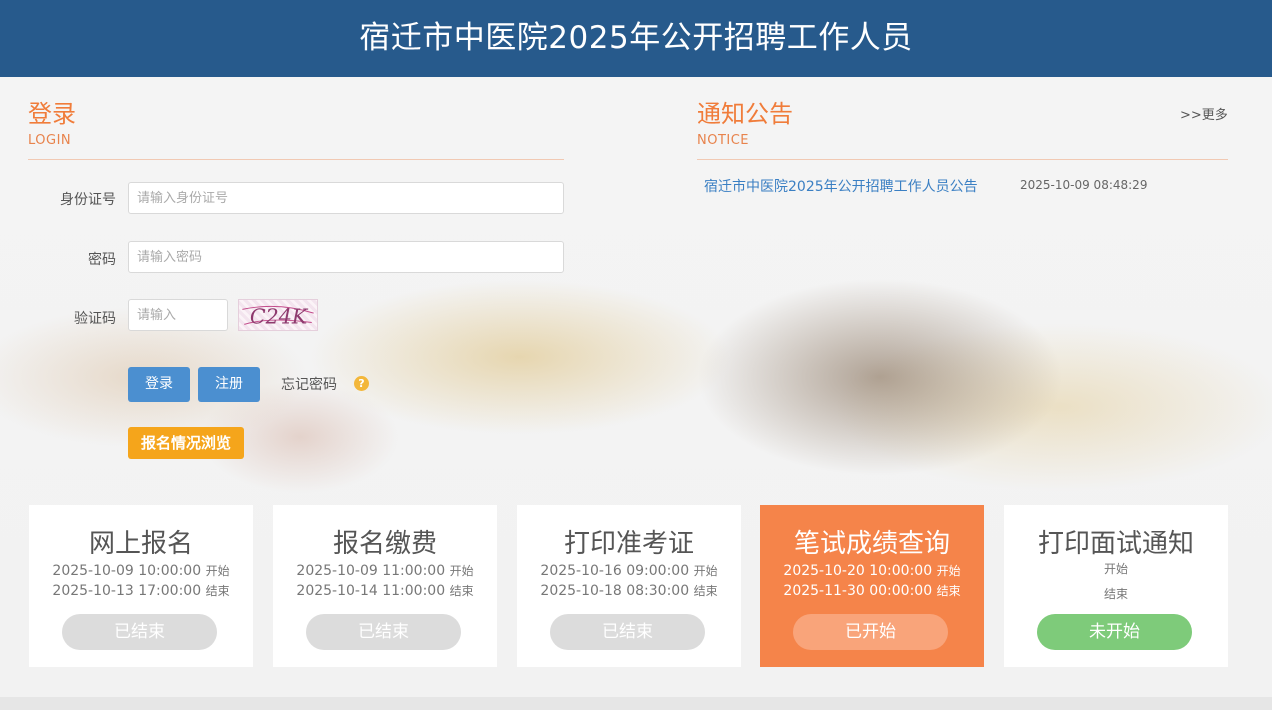  What do you see at coordinates (1204, 113) in the screenshot?
I see `more-link: >>更多` at bounding box center [1204, 113].